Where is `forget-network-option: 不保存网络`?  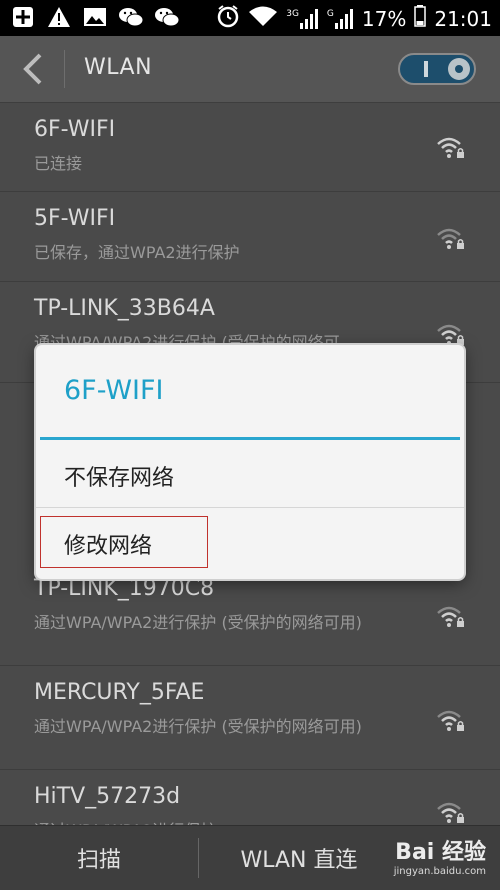 forget-network-option: 不保存网络 is located at coordinates (250, 475).